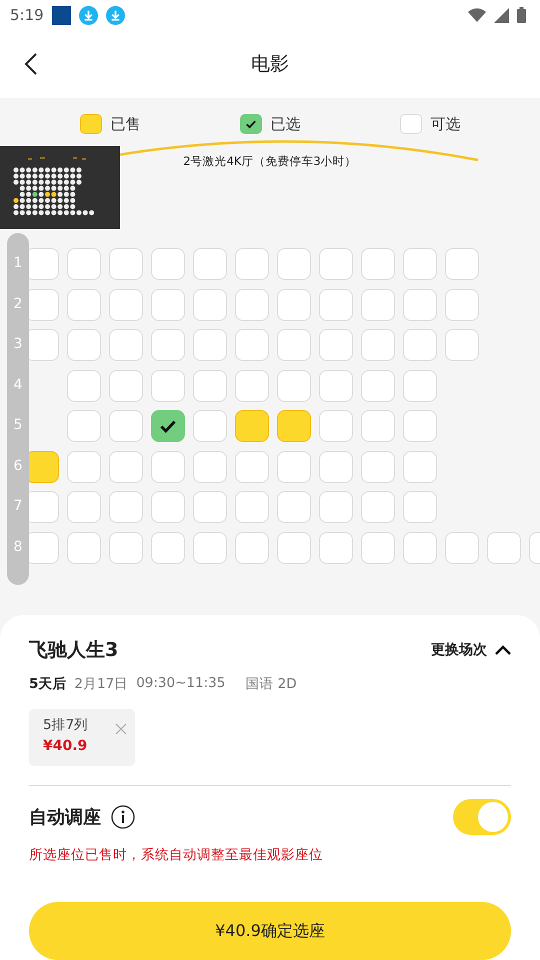 The width and height of the screenshot is (540, 960). Describe the element at coordinates (18, 385) in the screenshot. I see `row-number: 4` at that location.